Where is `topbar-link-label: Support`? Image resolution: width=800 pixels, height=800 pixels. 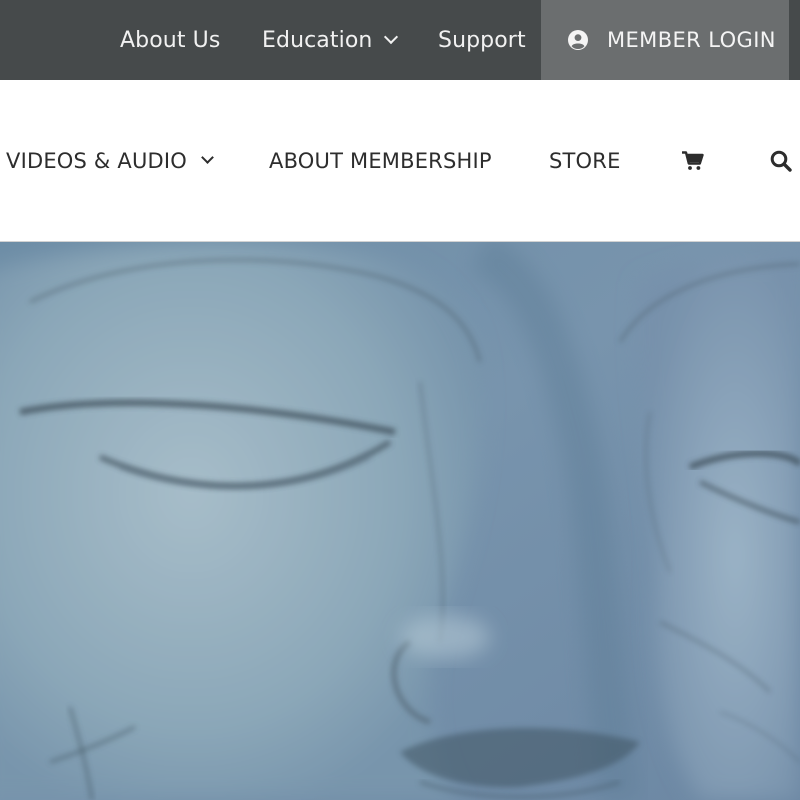
topbar-link-label: Support is located at coordinates (482, 40).